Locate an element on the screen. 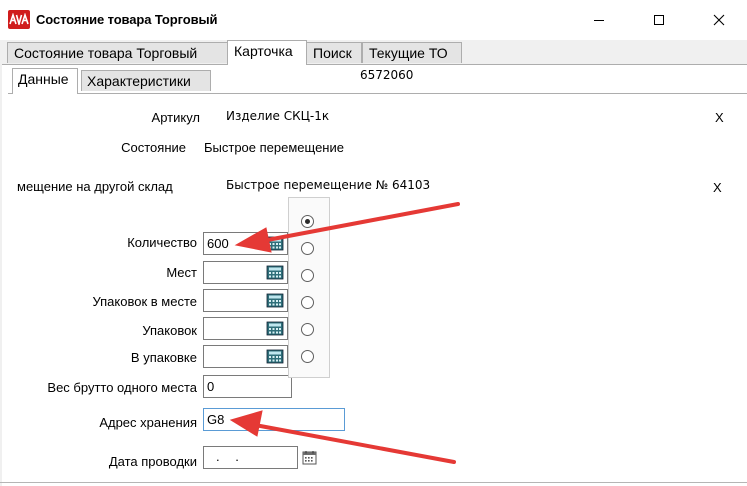 The height and width of the screenshot is (486, 747). tab-product-state: Состояние товара Торговый is located at coordinates (117, 52).